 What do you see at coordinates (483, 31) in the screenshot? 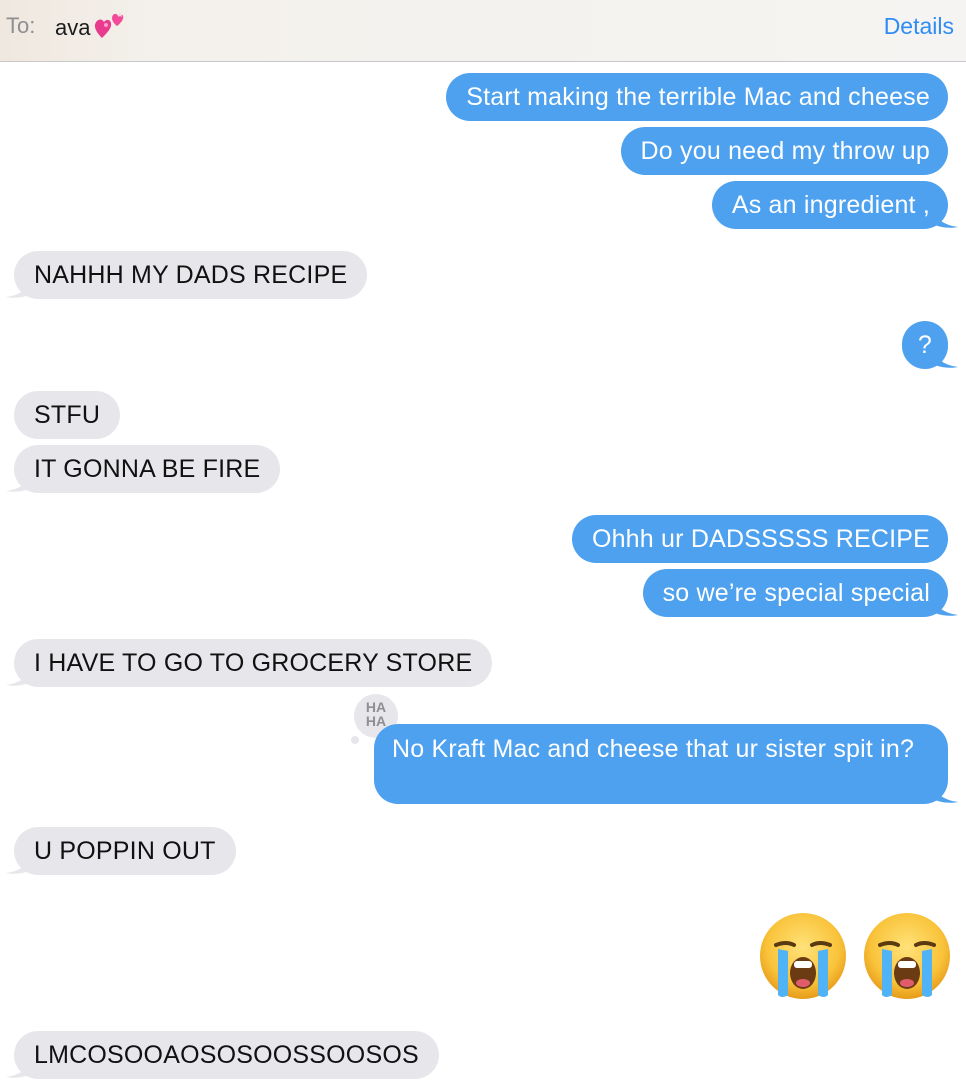
I see `conversation-header: To: ava Details` at bounding box center [483, 31].